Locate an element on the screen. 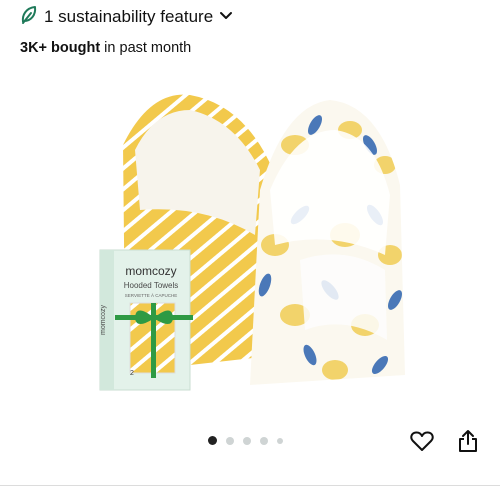 The image size is (500, 500). purchase-count-text: 3K+ bought in past month is located at coordinates (105, 48).